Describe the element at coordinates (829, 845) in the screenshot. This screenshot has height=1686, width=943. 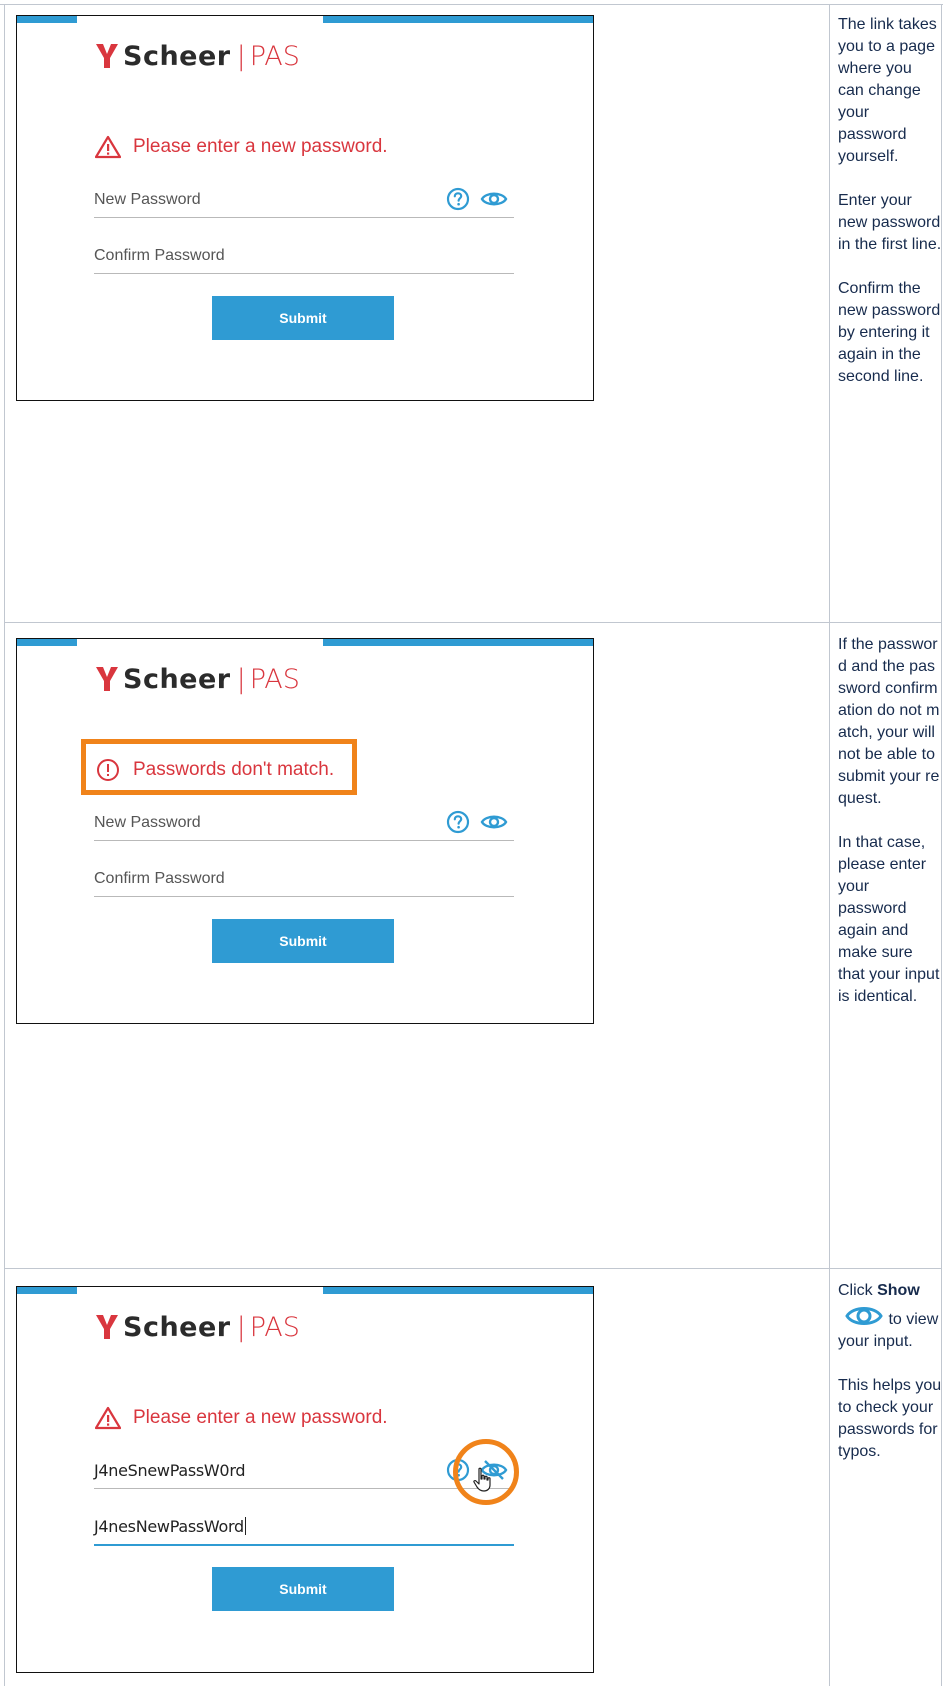
I see `column-divider` at that location.